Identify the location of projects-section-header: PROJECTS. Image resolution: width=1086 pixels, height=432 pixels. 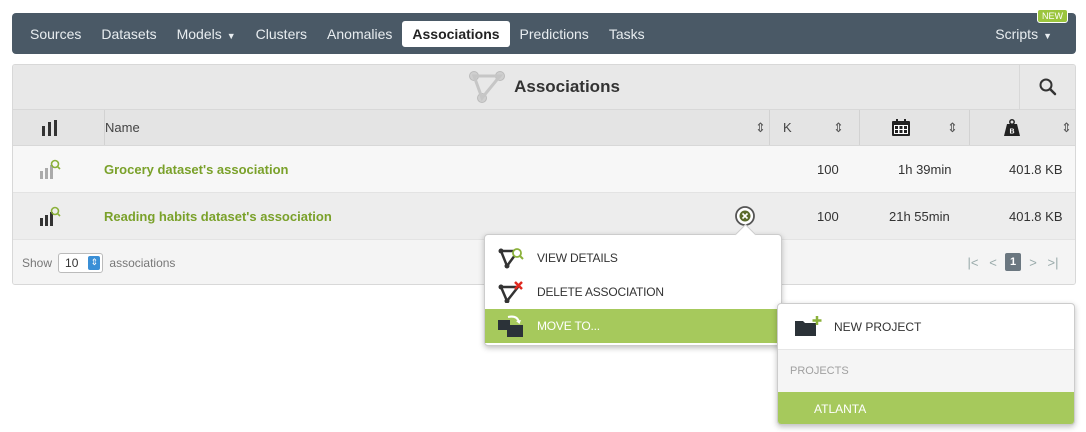
(926, 371).